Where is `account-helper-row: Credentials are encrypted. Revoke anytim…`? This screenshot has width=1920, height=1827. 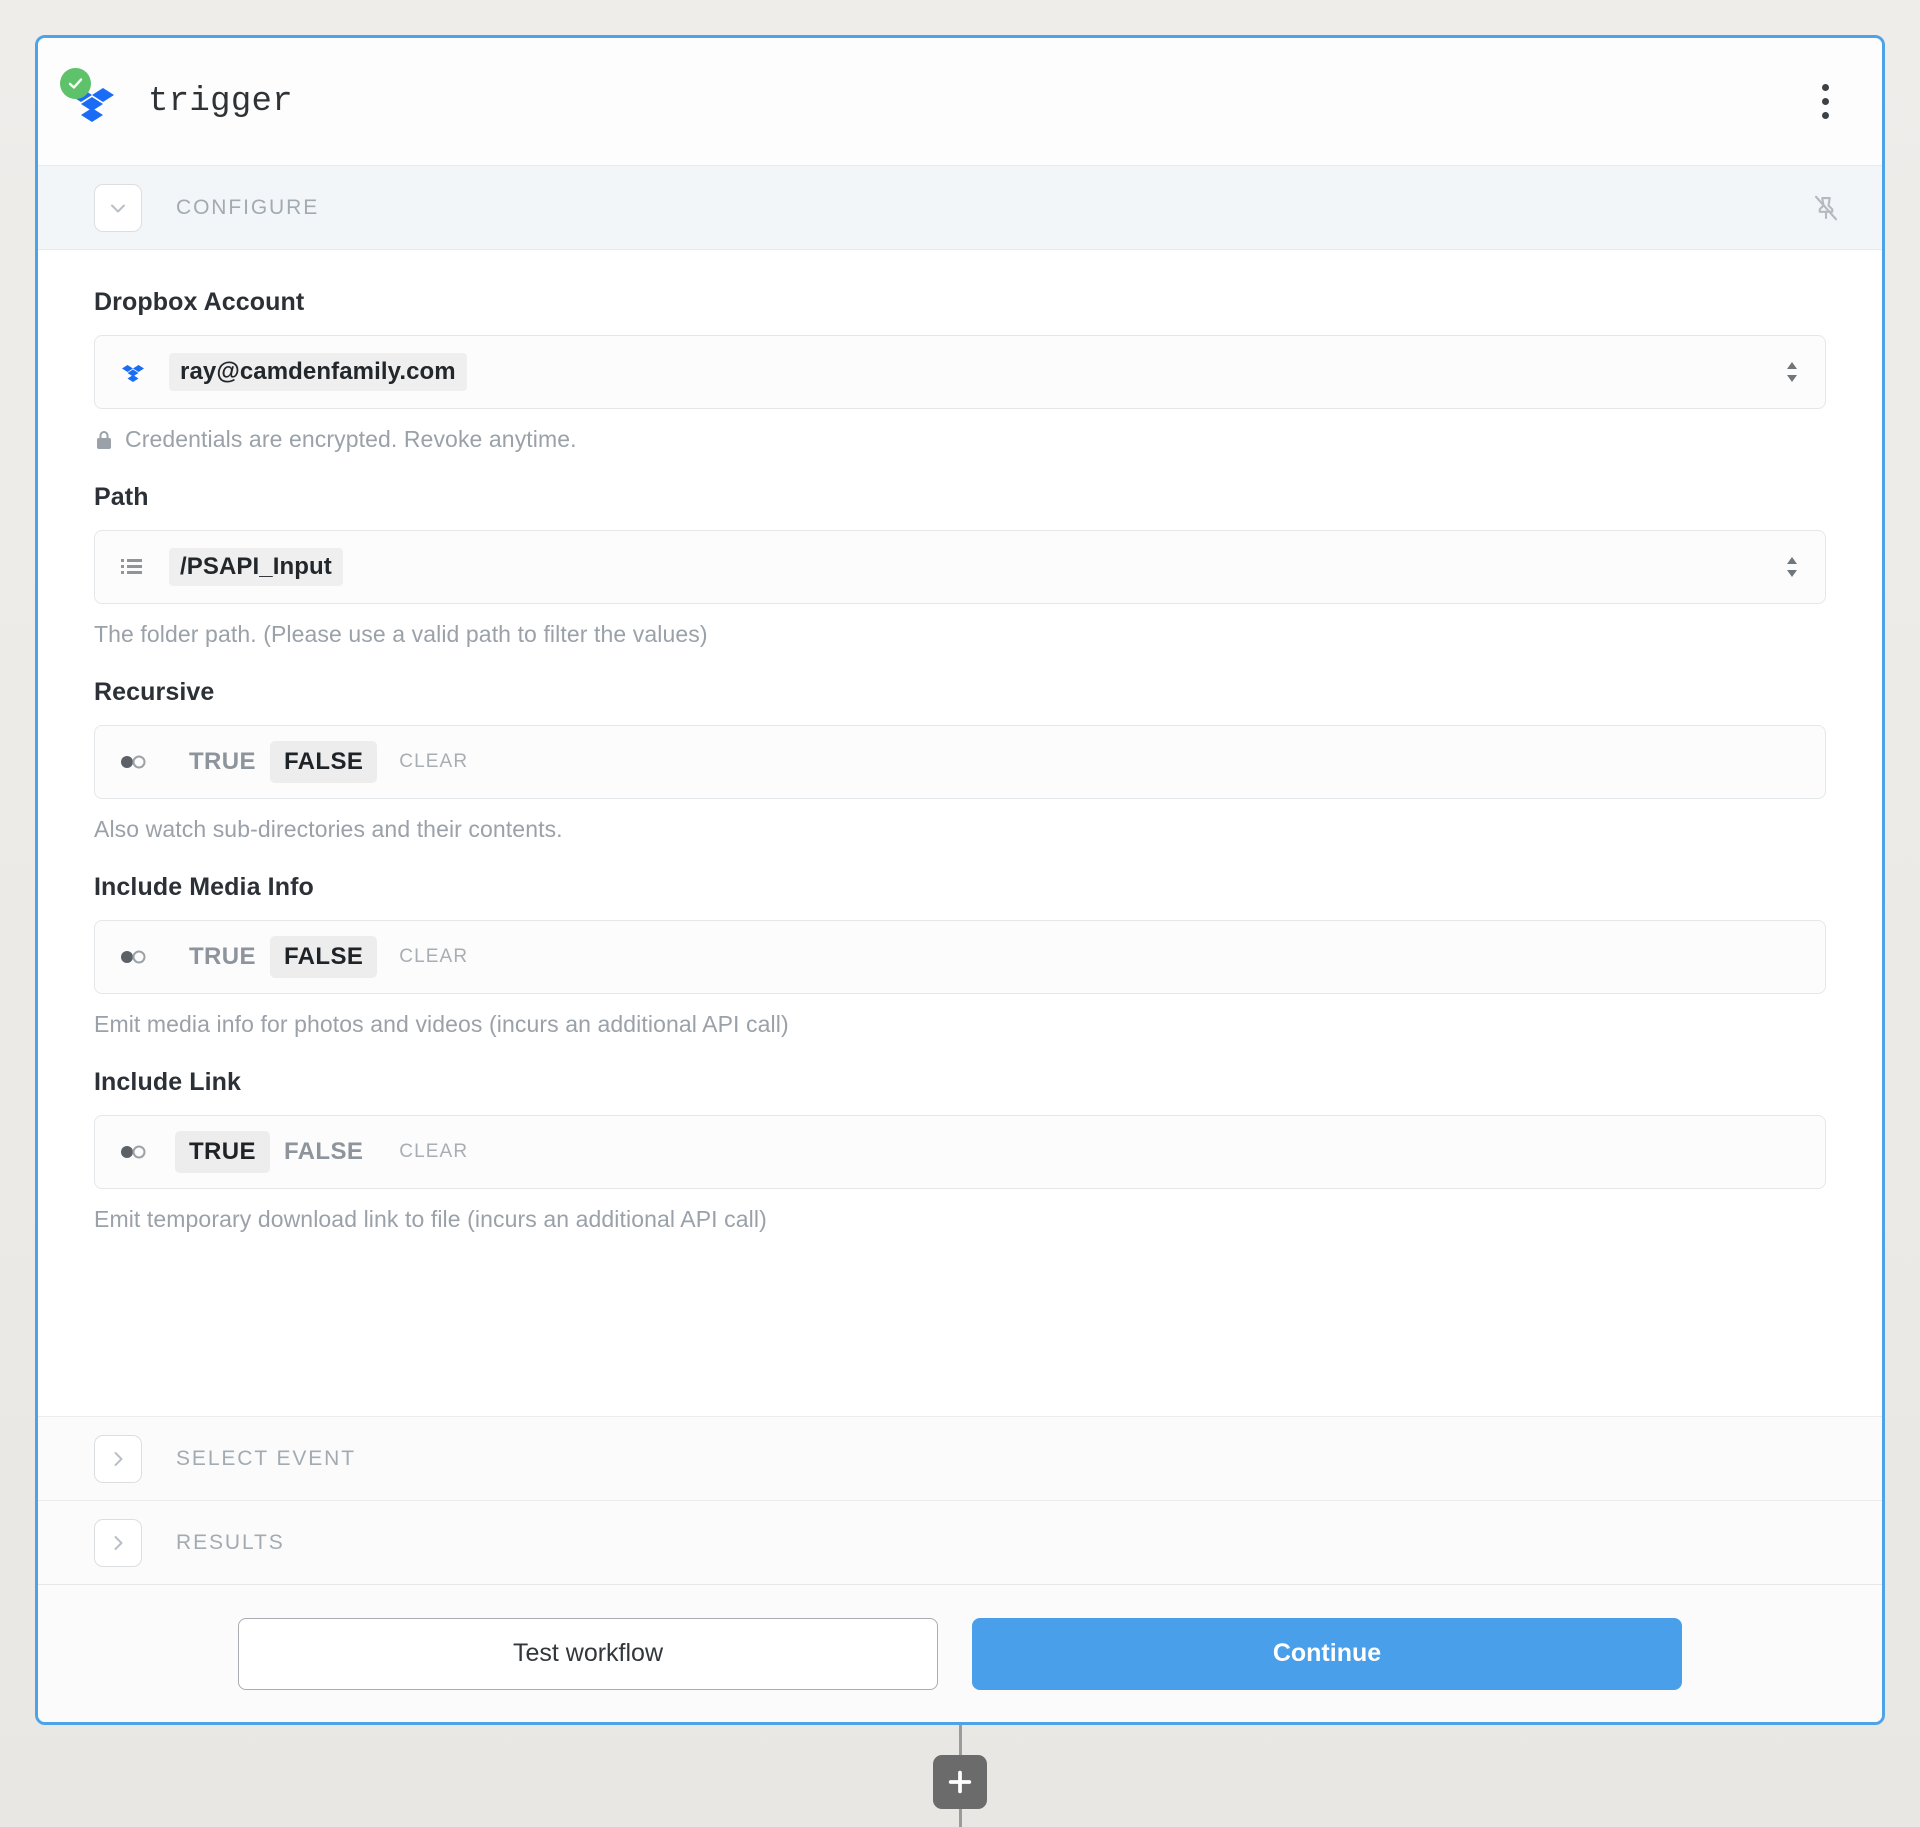 account-helper-row: Credentials are encrypted. Revoke anytim… is located at coordinates (960, 439).